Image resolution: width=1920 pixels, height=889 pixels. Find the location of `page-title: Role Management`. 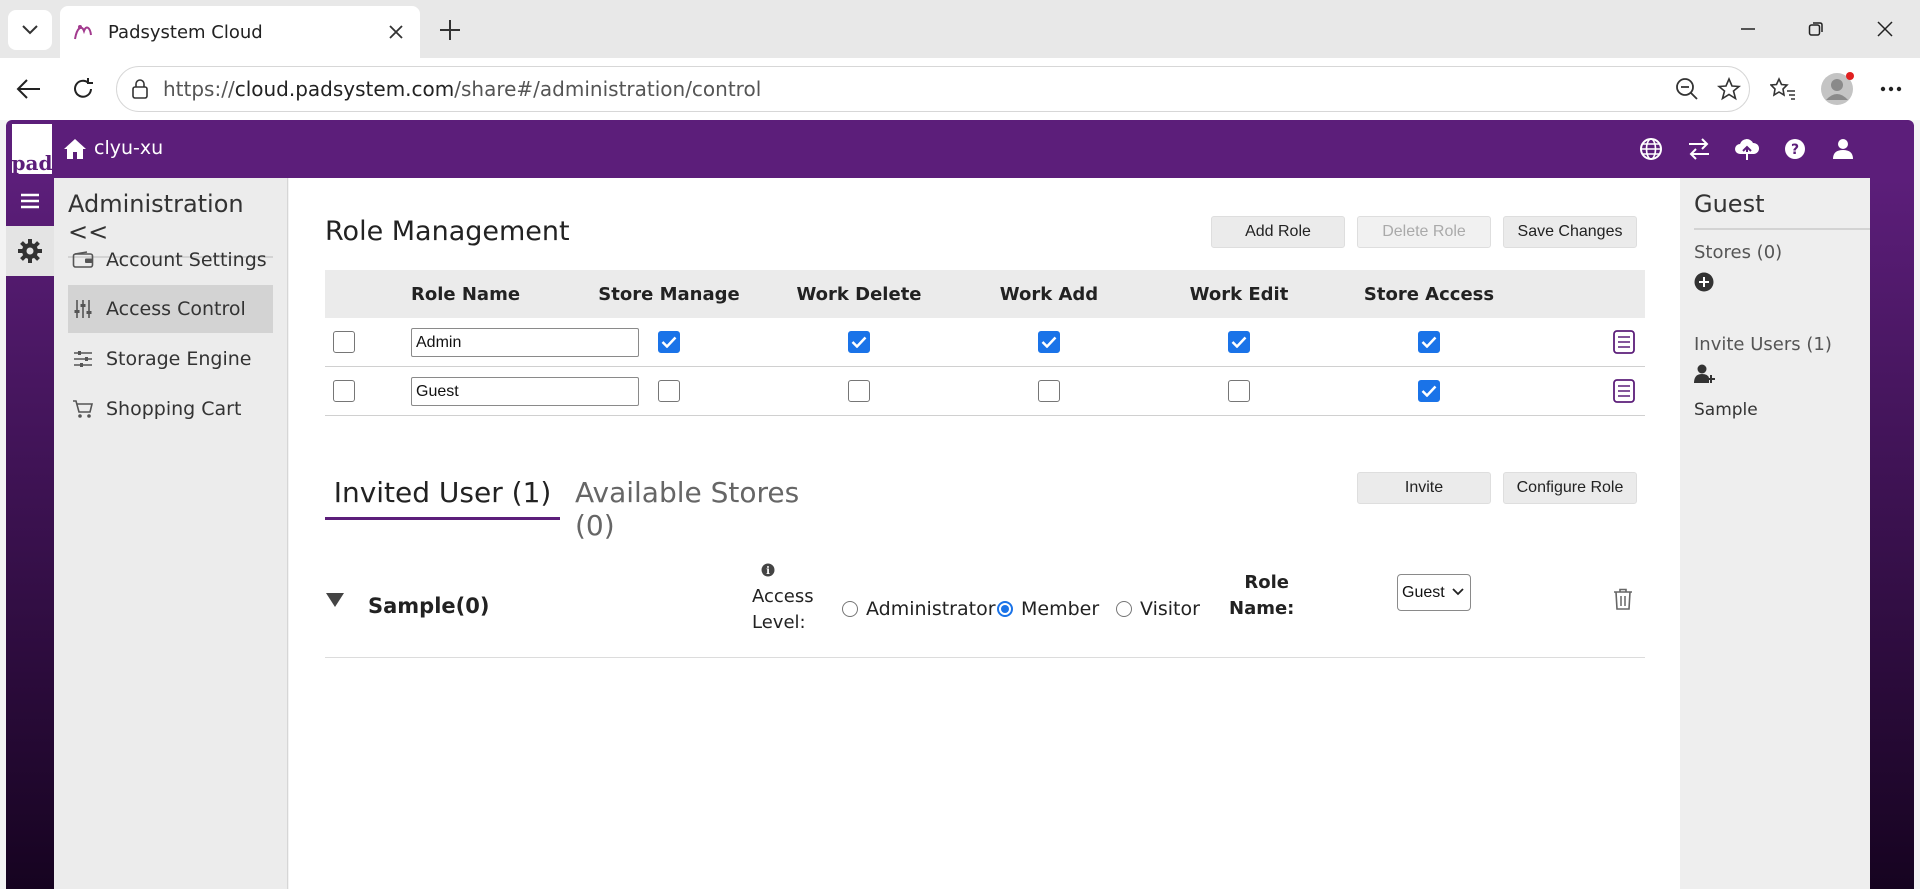

page-title: Role Management is located at coordinates (447, 231).